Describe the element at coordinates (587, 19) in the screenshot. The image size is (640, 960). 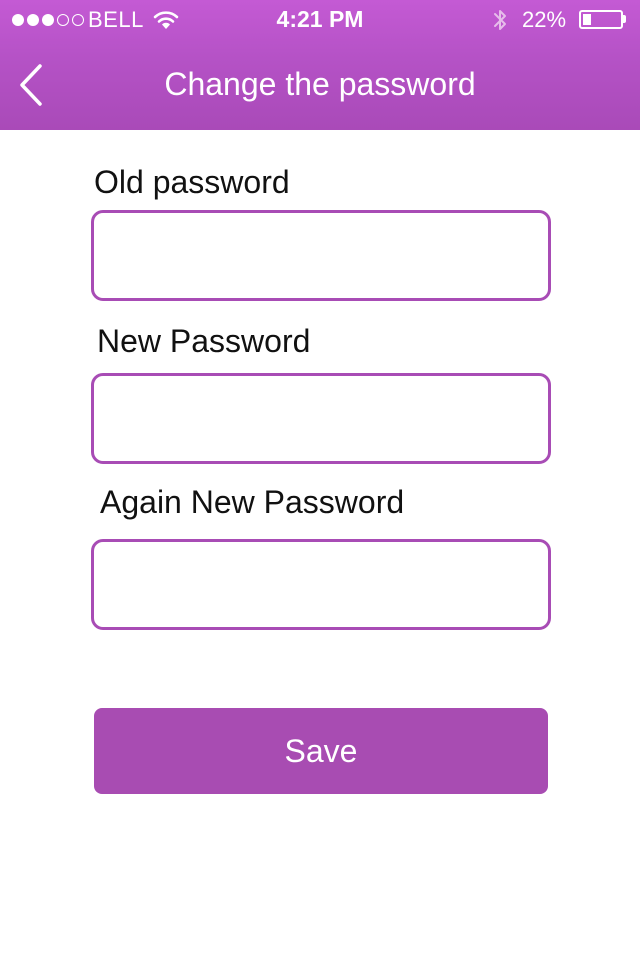
I see `battery-level` at that location.